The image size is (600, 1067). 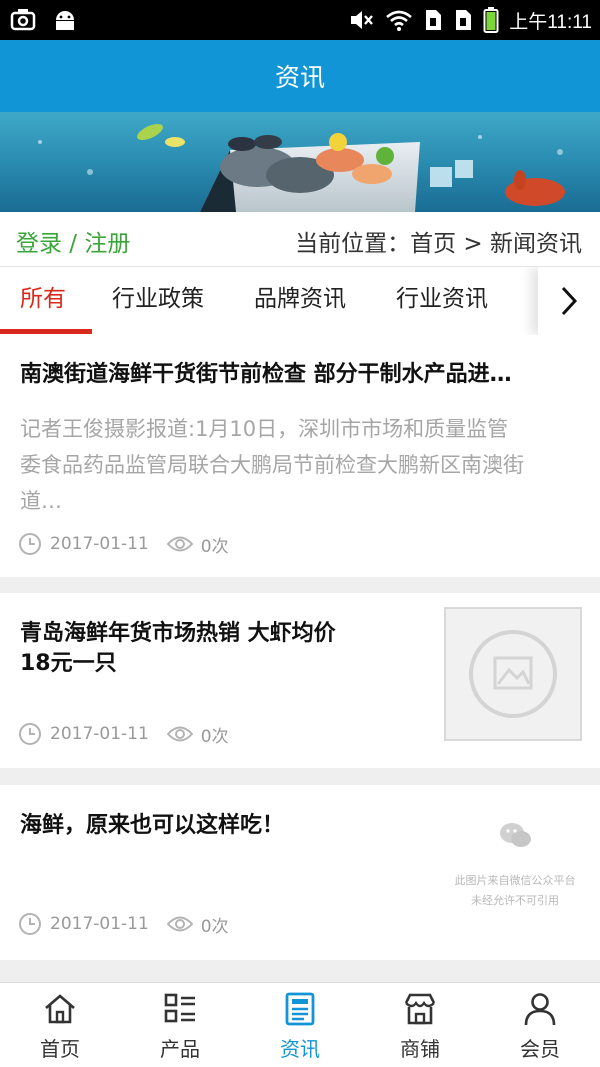 I want to click on location-bar: 登录 / 注册 当前位置：首页 > 新闻资讯, so click(x=300, y=239).